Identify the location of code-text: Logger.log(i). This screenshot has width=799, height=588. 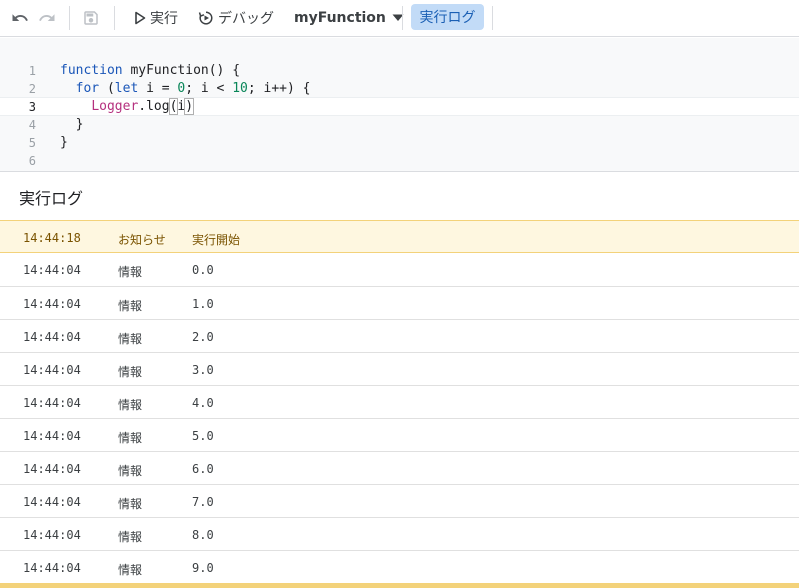
(143, 106).